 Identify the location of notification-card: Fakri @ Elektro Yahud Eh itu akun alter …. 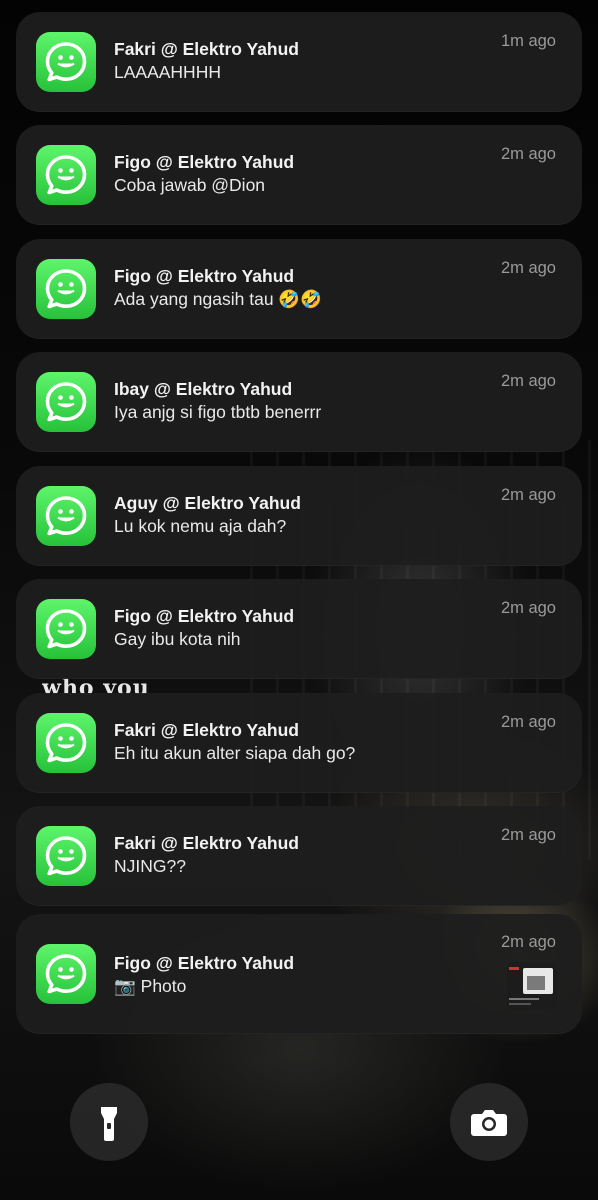
(299, 743).